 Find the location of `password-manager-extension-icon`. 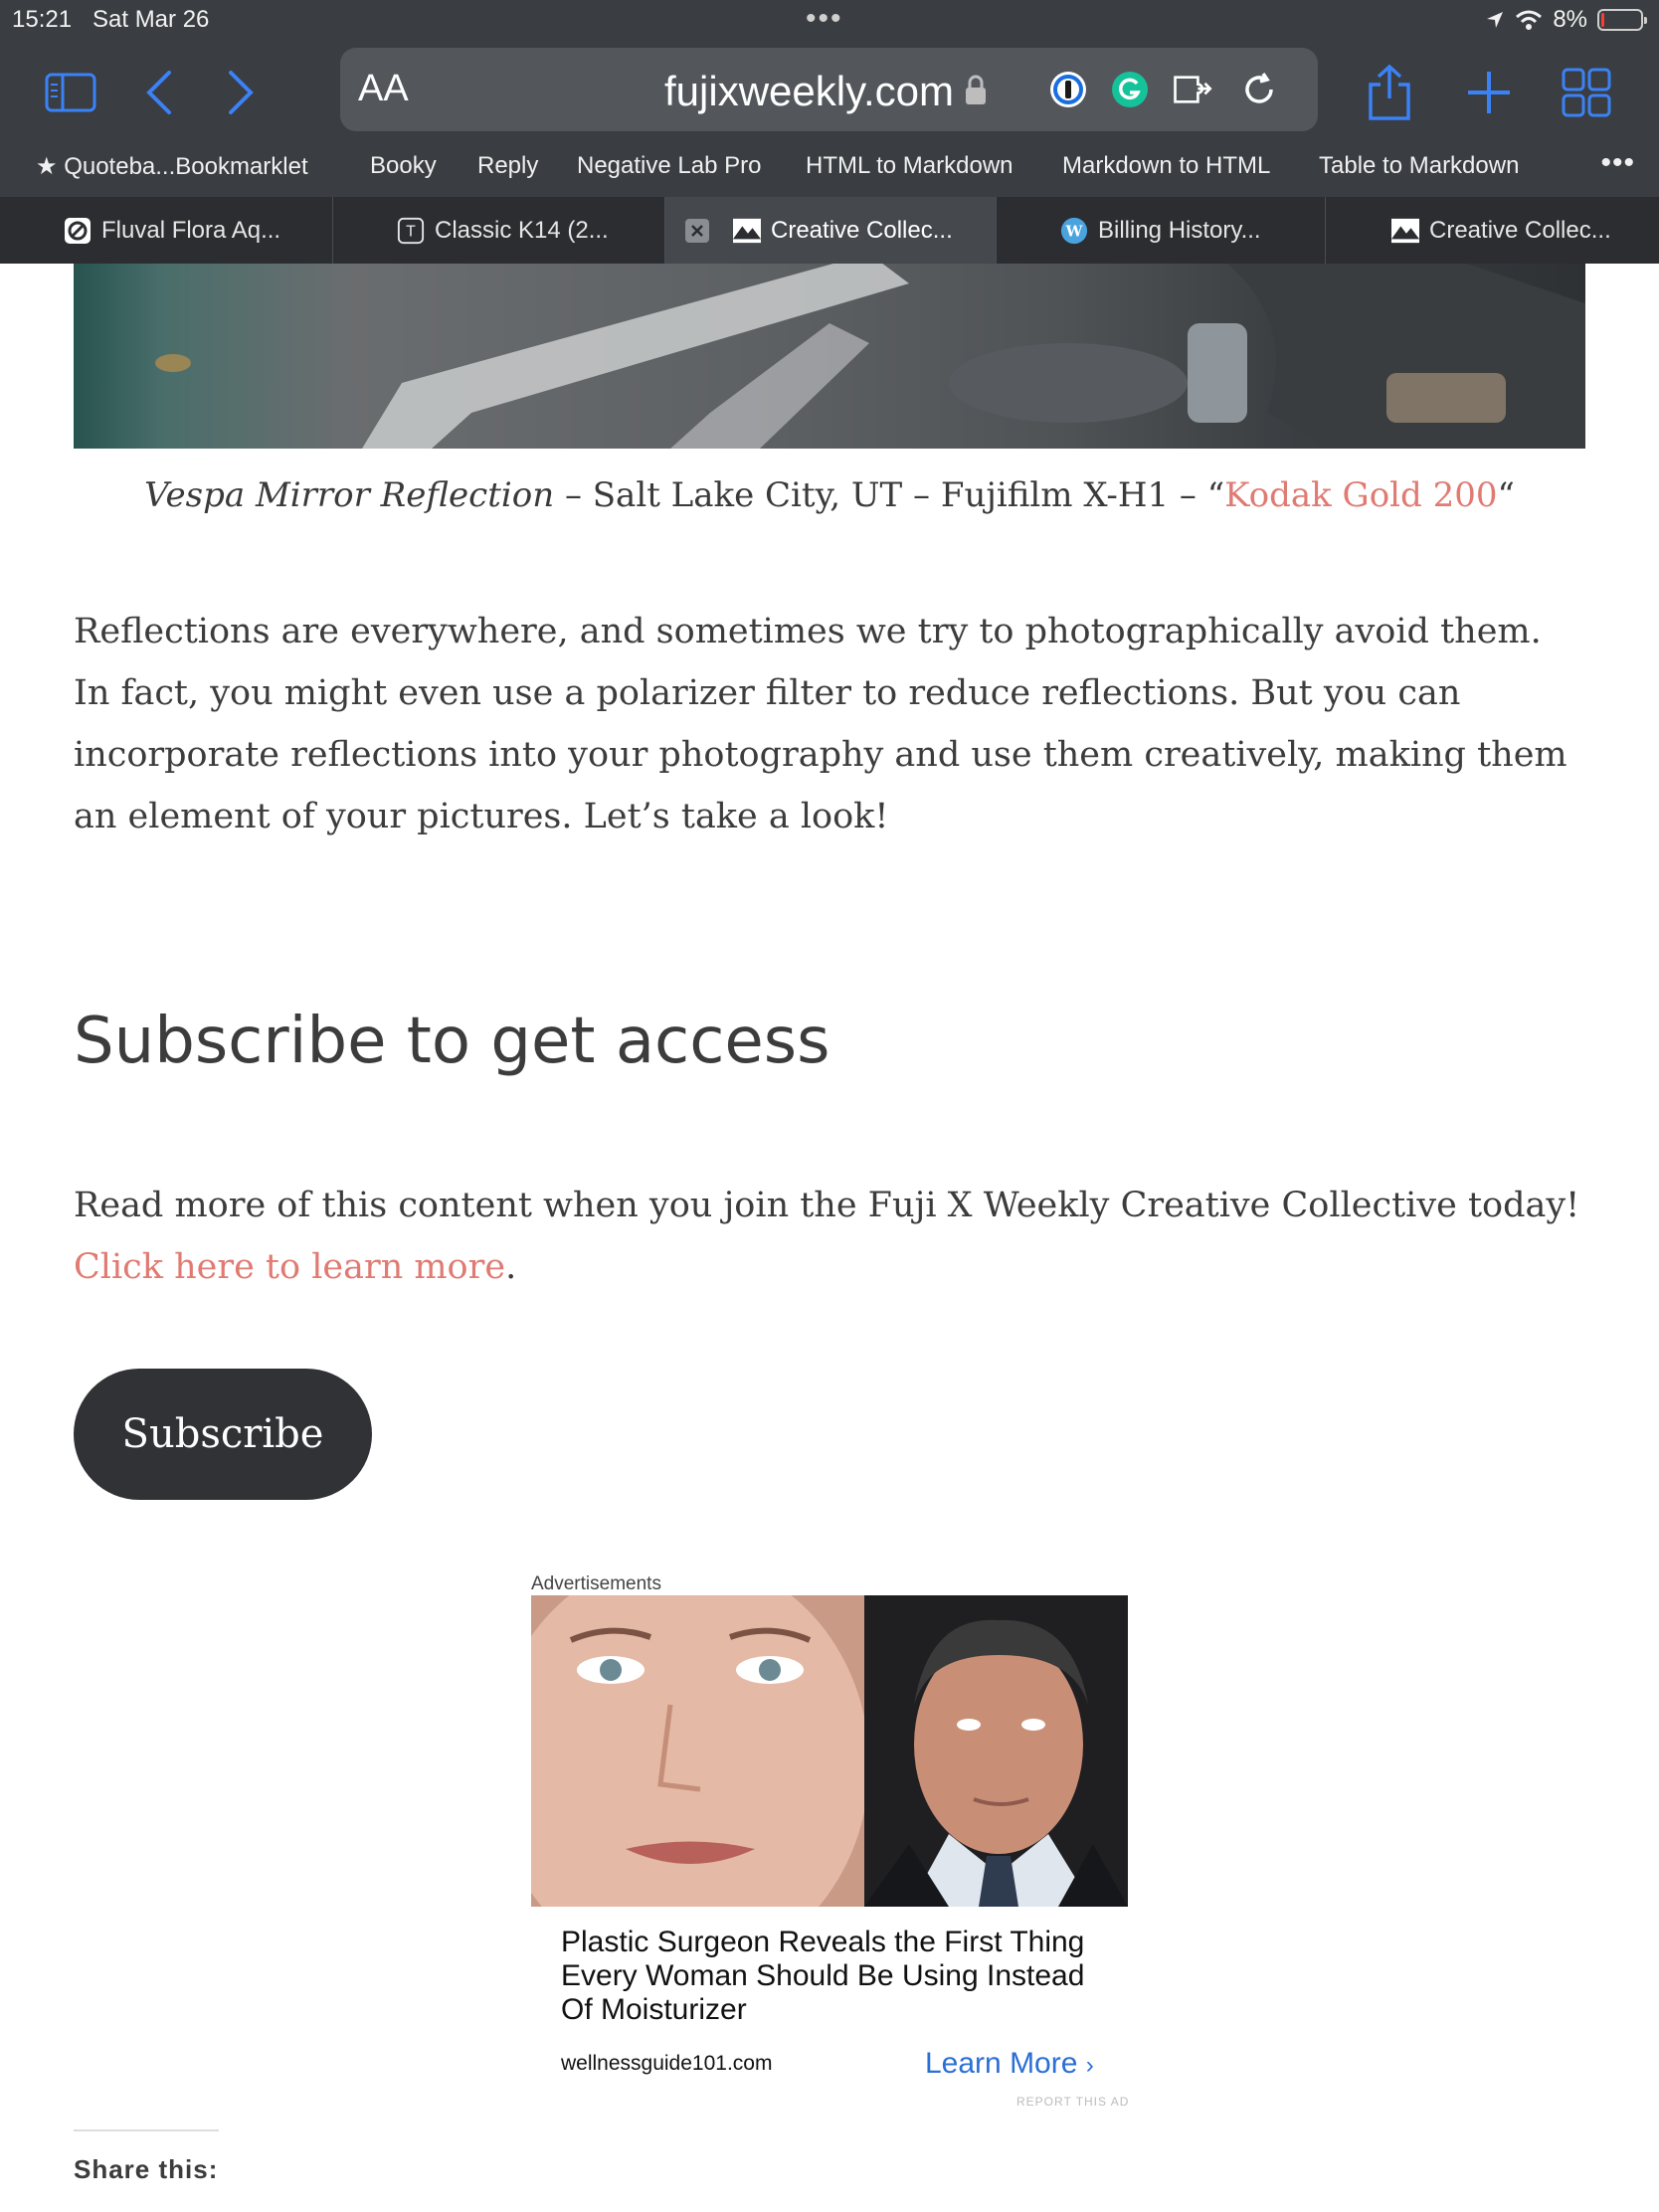

password-manager-extension-icon is located at coordinates (1068, 89).